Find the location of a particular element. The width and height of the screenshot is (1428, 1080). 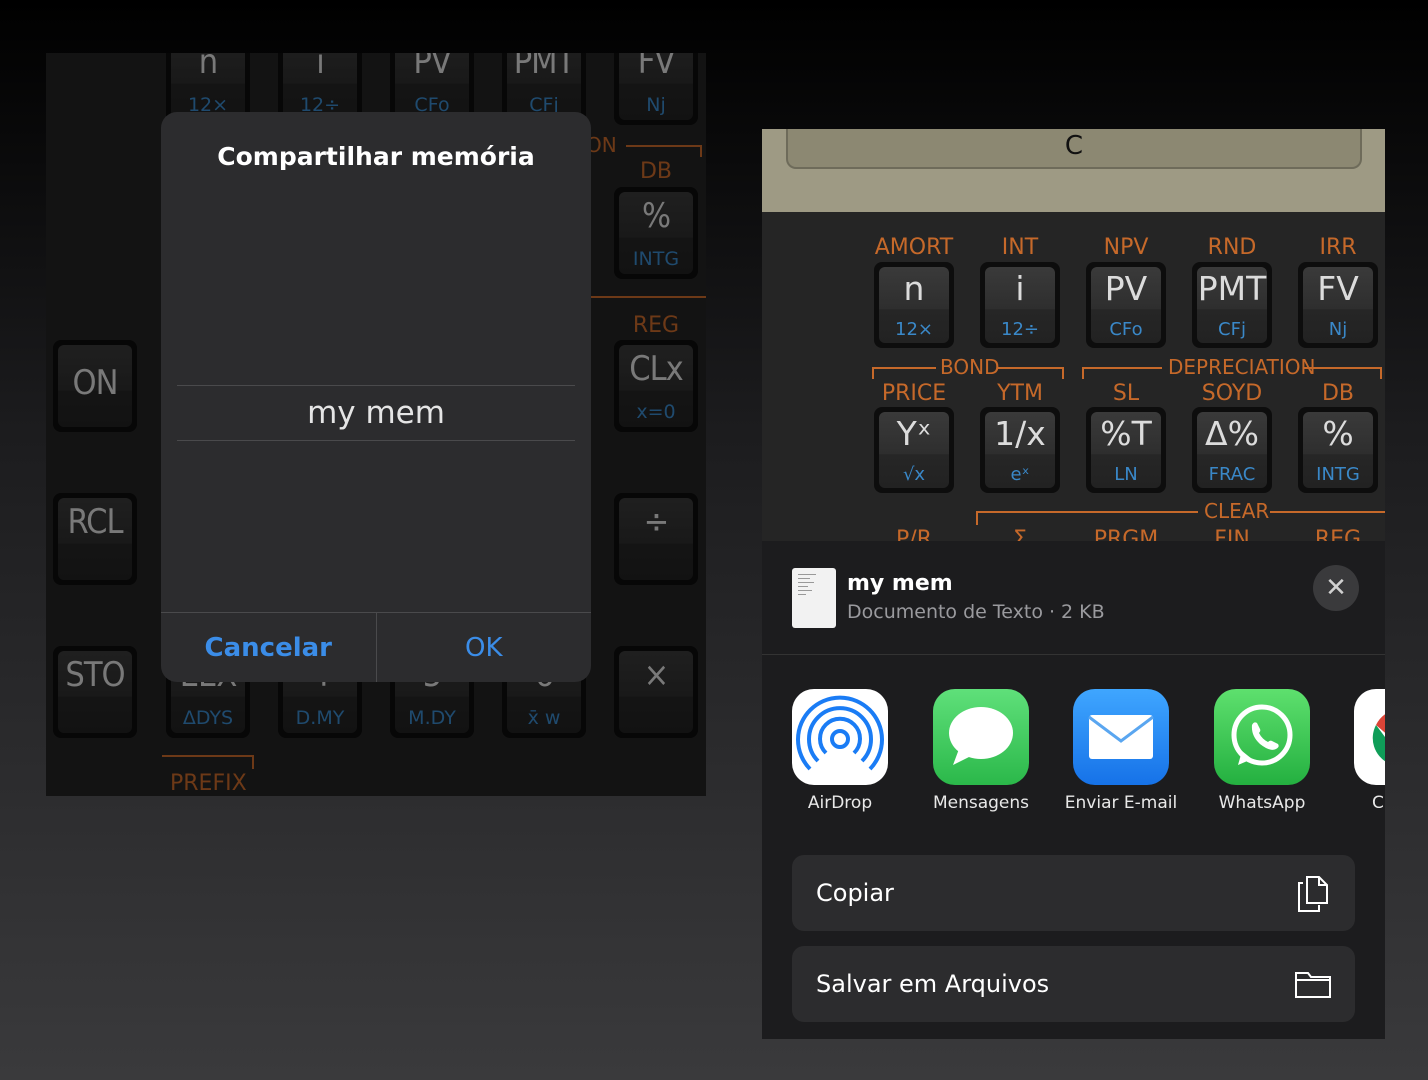

rkey-i: i 12÷ is located at coordinates (1020, 305).